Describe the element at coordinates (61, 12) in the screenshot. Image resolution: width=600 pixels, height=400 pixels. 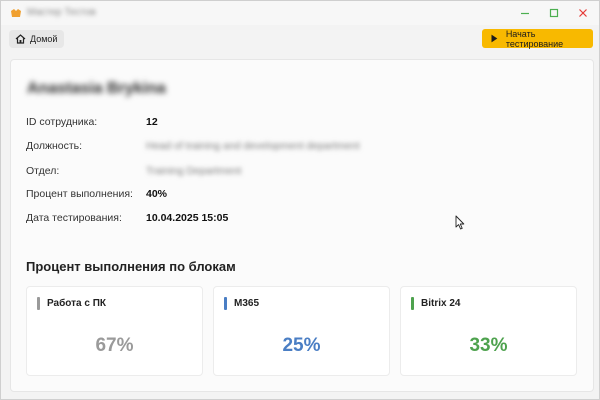
I see `window-title: Мастер Тестов` at that location.